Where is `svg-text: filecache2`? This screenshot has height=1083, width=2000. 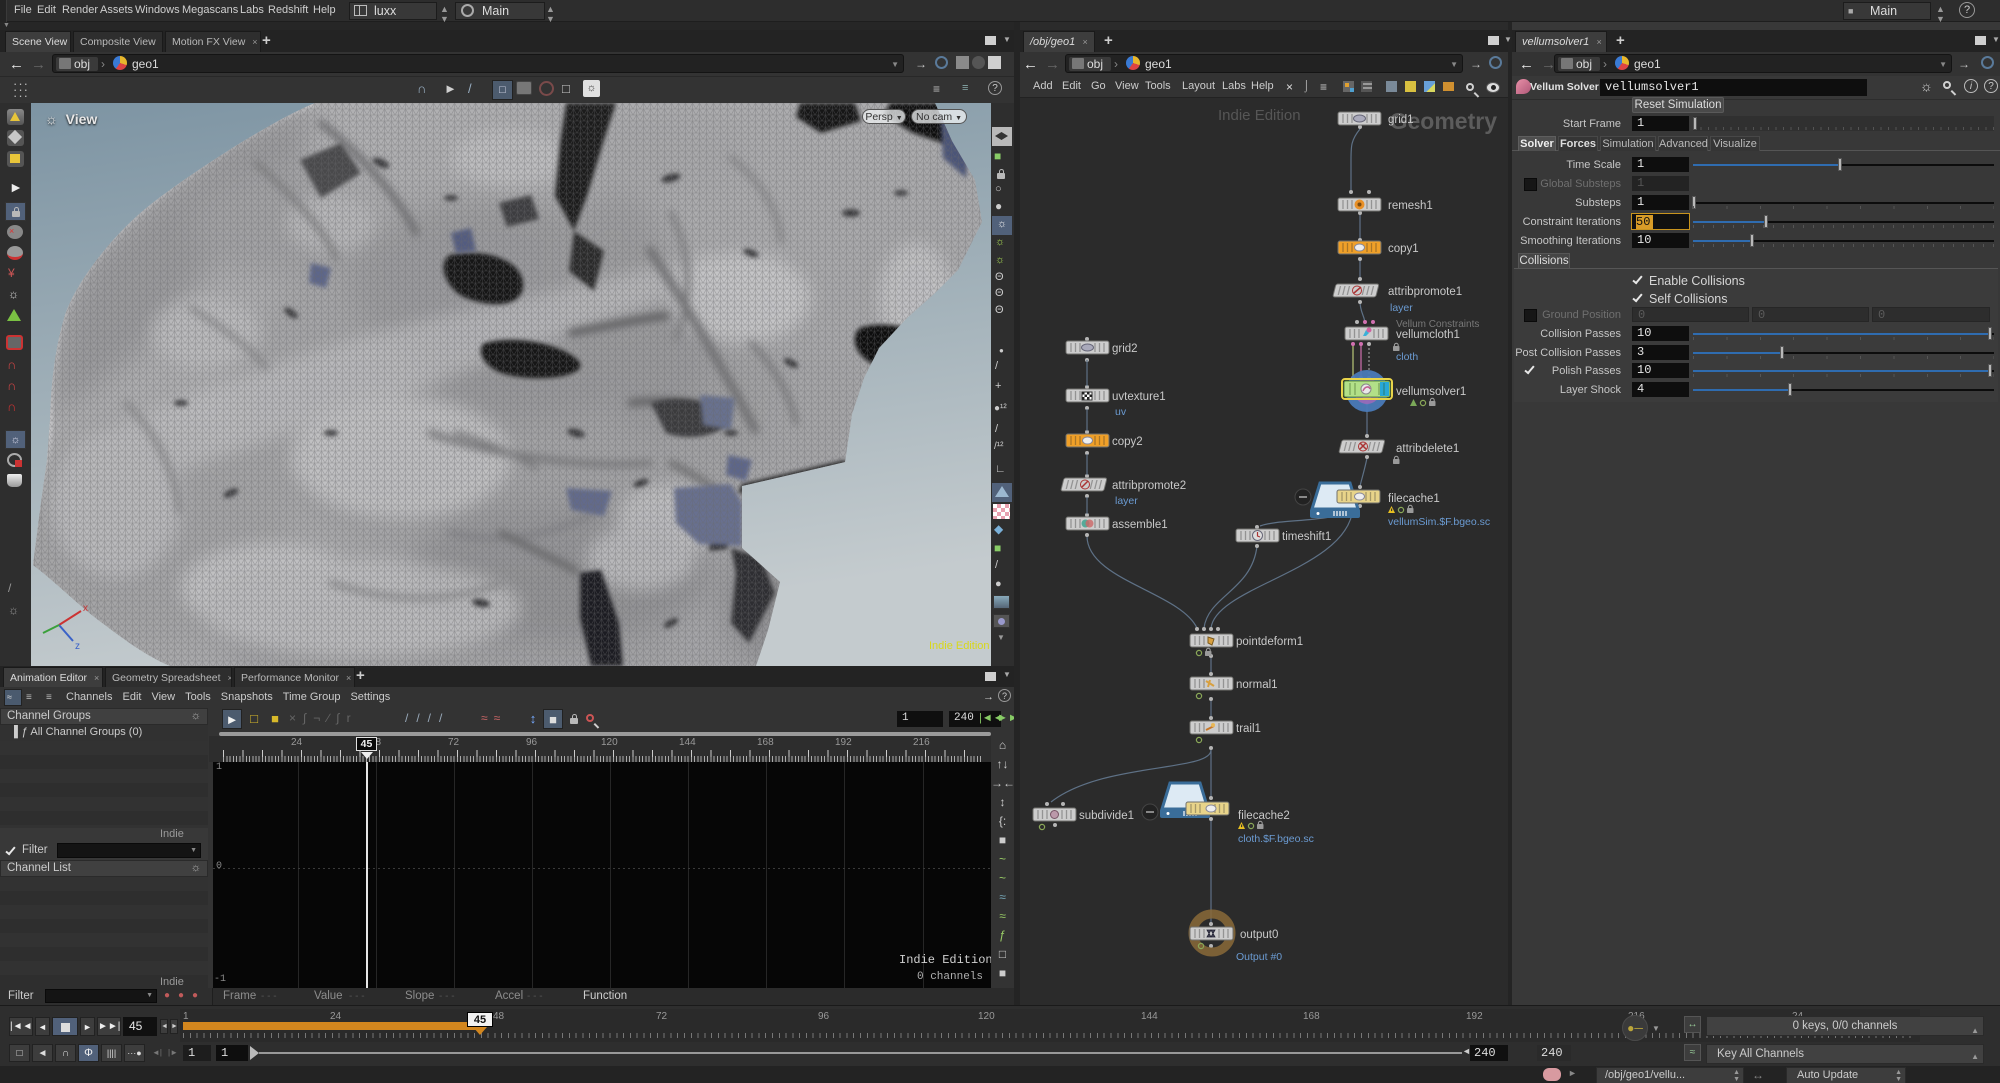 svg-text: filecache2 is located at coordinates (1264, 816).